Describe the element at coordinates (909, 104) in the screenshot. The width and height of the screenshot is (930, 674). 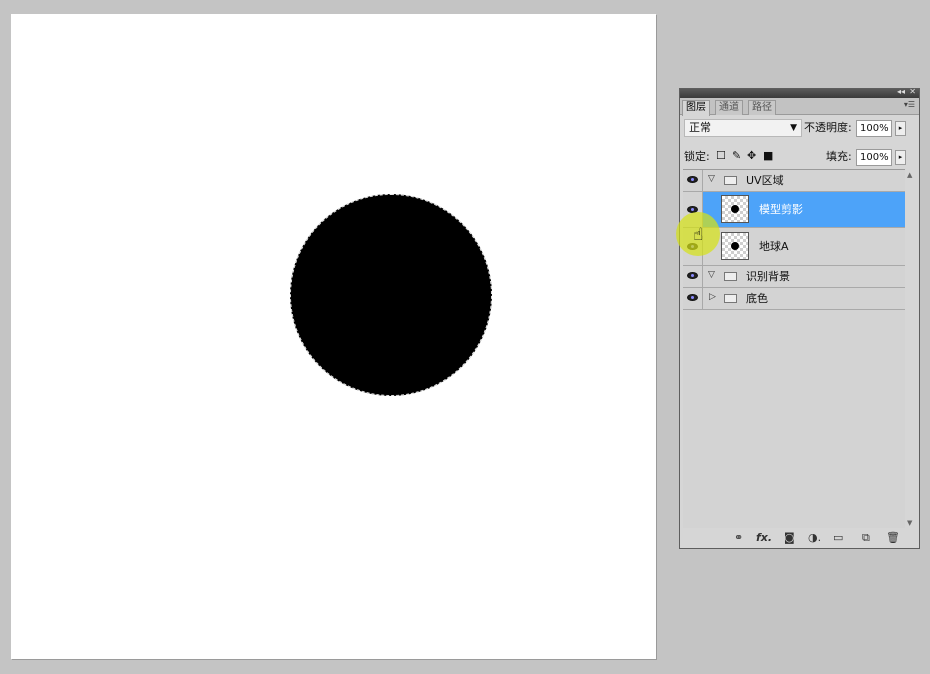
I see `panel-menu-icon: ▾☰` at that location.